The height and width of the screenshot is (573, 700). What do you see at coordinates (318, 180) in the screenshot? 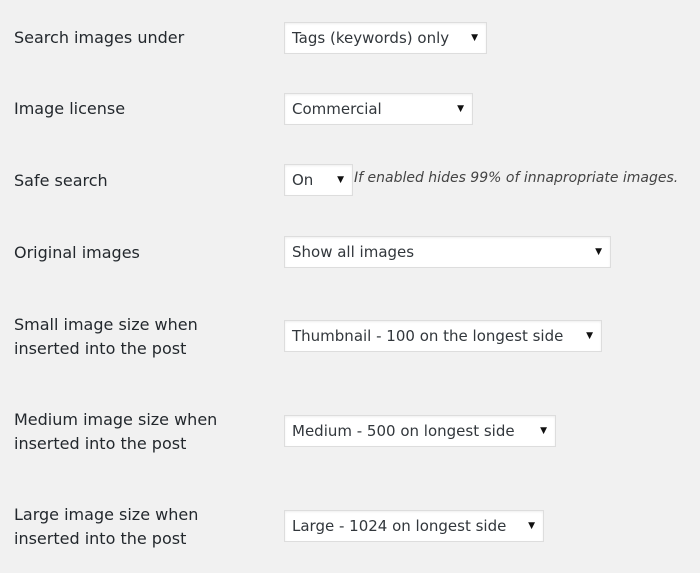
I see `safe-search-select: On ▼` at bounding box center [318, 180].